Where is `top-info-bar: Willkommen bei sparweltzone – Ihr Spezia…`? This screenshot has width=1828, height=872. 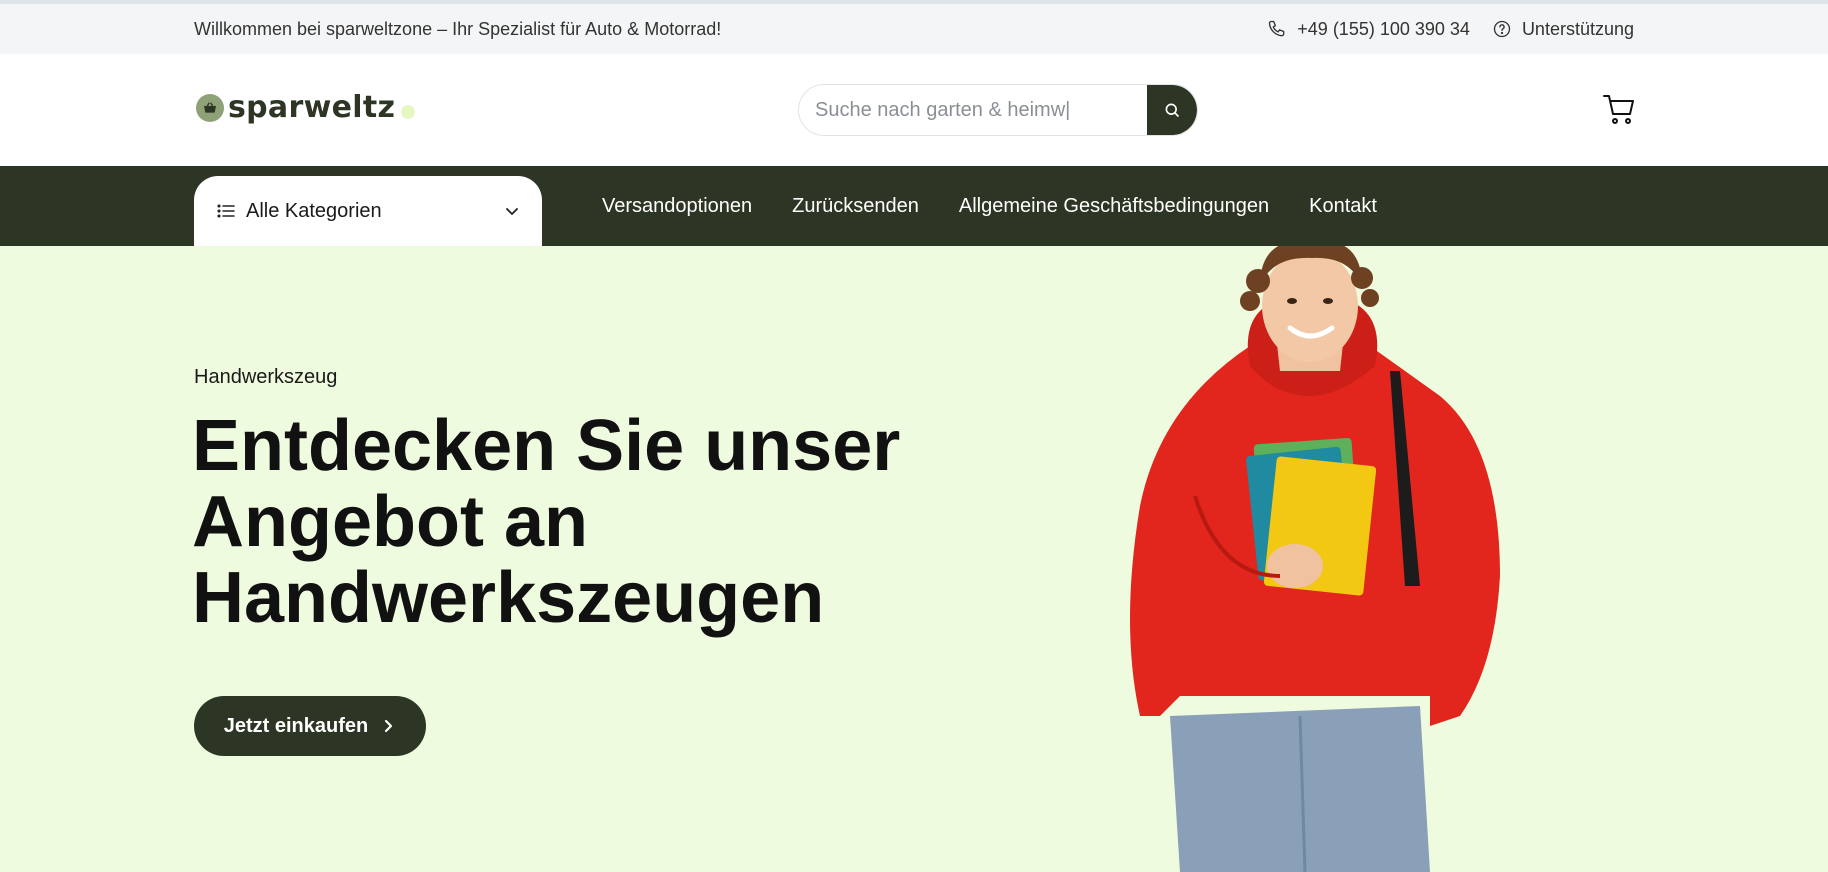
top-info-bar: Willkommen bei sparweltzone – Ihr Spezia… is located at coordinates (914, 29).